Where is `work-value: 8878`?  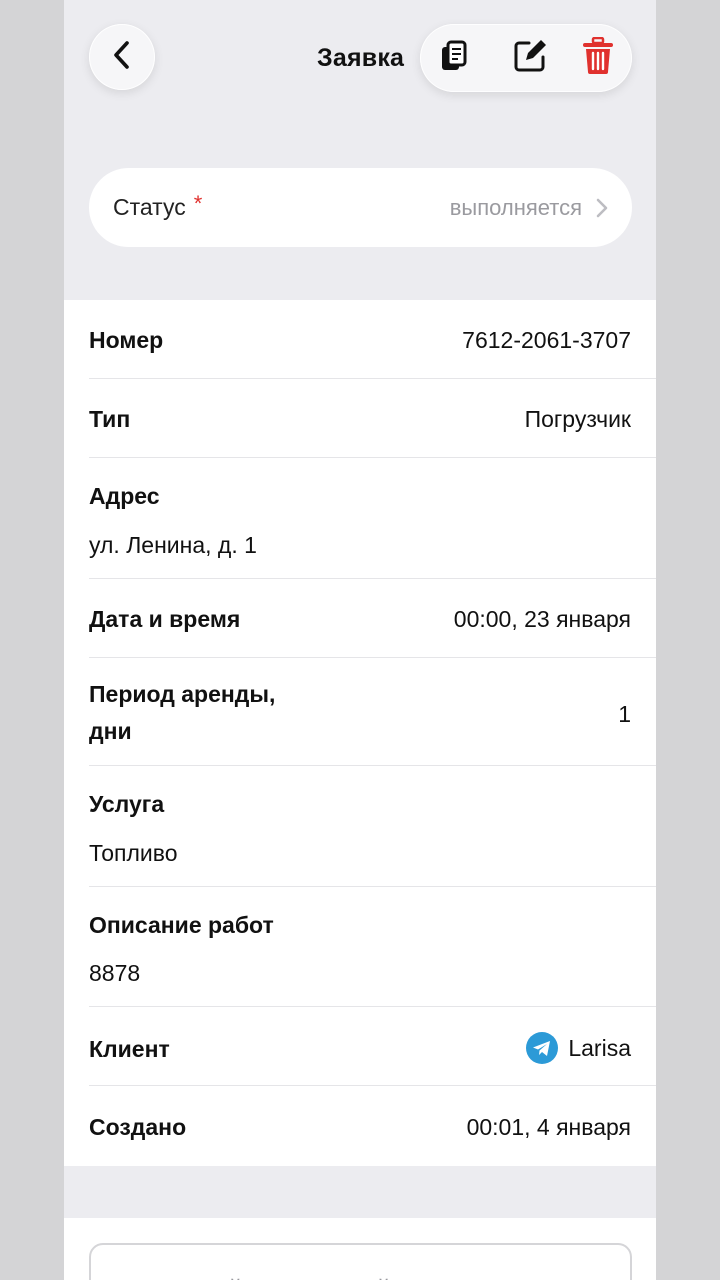 work-value: 8878 is located at coordinates (115, 973).